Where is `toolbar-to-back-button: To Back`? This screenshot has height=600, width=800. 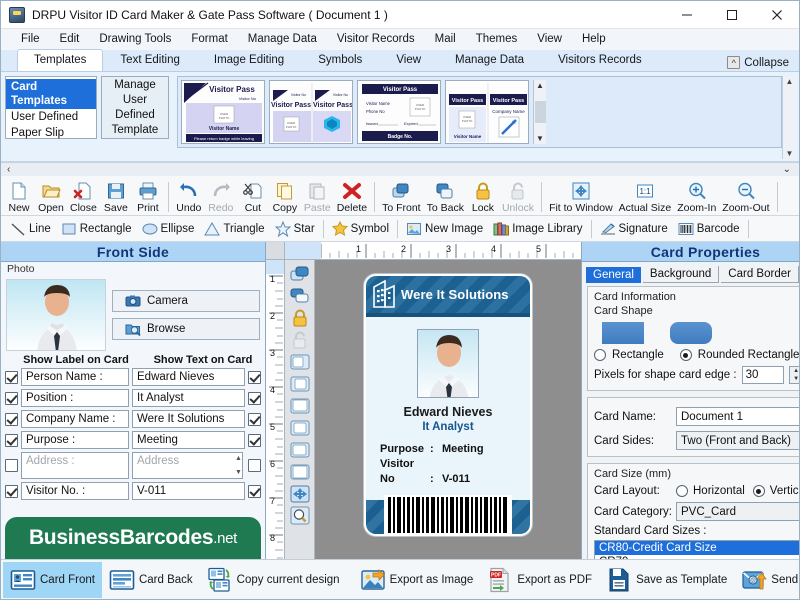
toolbar-to-back-button: To Back is located at coordinates (445, 197).